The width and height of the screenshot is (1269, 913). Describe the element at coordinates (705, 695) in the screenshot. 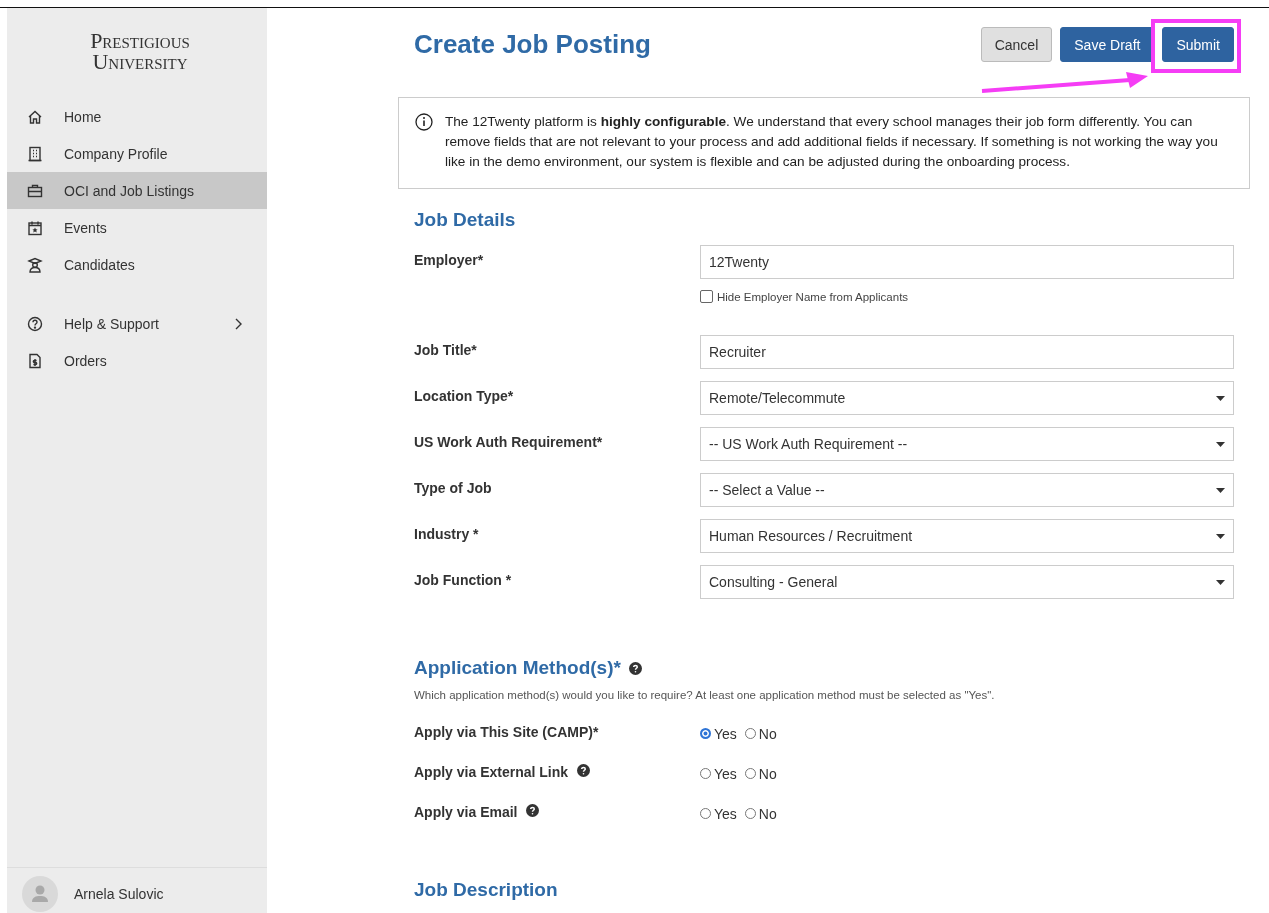

I see `section-description: Which application method(s) would you like to require? At least one application method must be selected as "Yes".` at that location.